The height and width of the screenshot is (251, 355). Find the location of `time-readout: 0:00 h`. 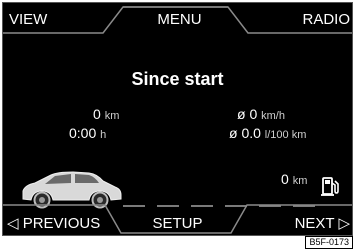

time-readout: 0:00 h is located at coordinates (87, 133).